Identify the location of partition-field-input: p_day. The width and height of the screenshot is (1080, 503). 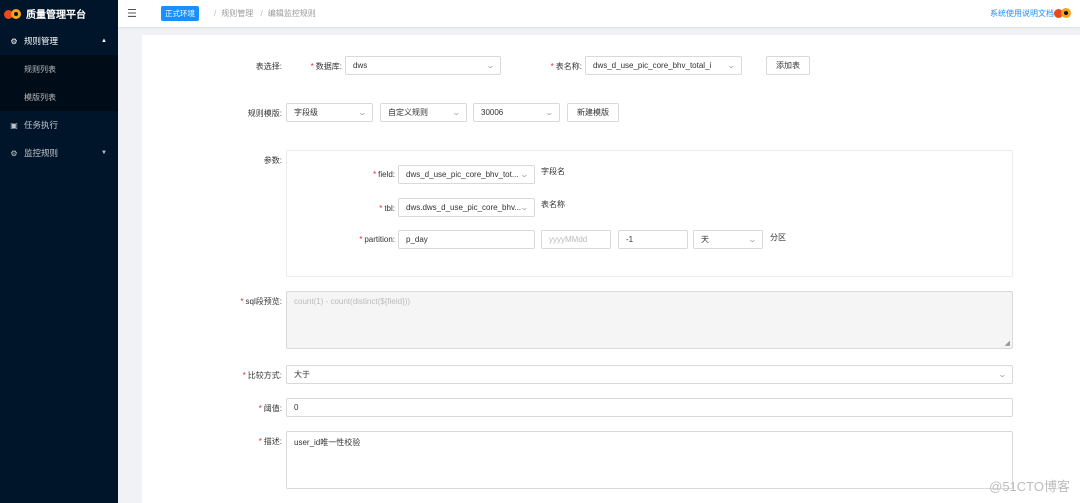
(466, 239).